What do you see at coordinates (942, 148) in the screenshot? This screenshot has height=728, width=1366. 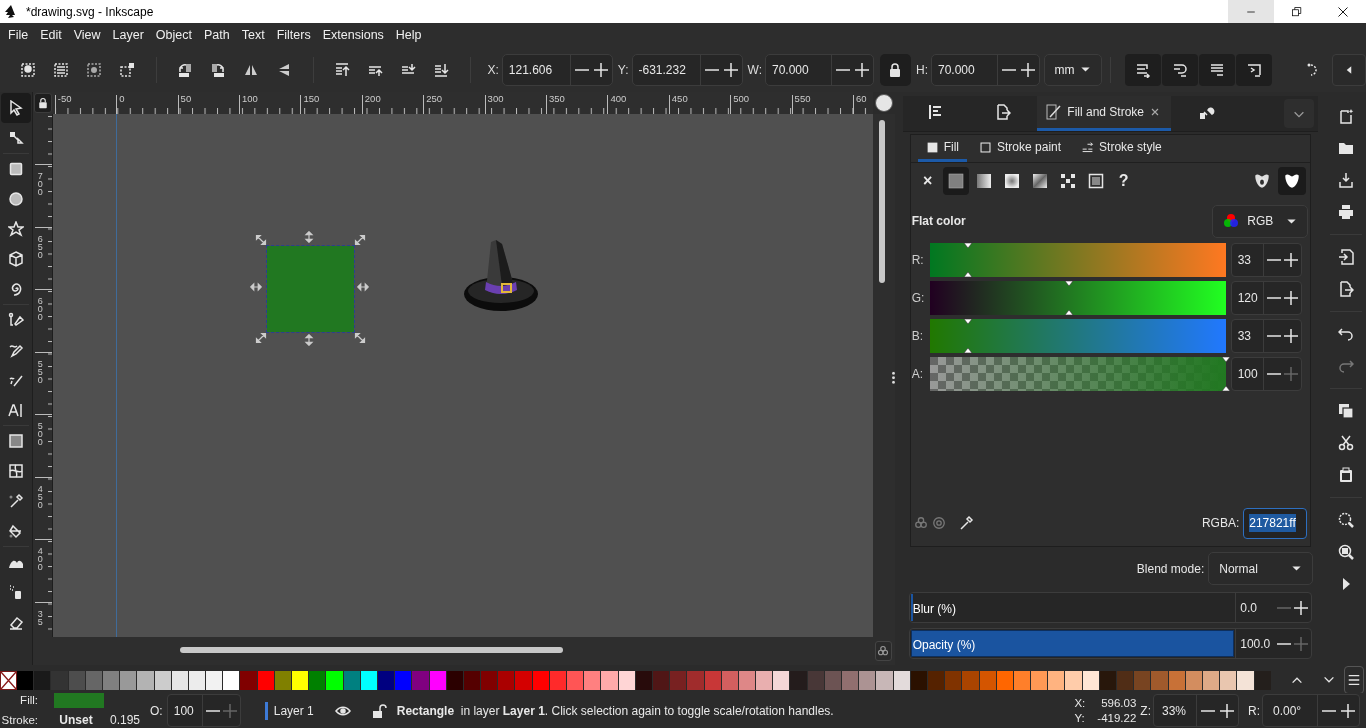 I see `subtab: Fill` at bounding box center [942, 148].